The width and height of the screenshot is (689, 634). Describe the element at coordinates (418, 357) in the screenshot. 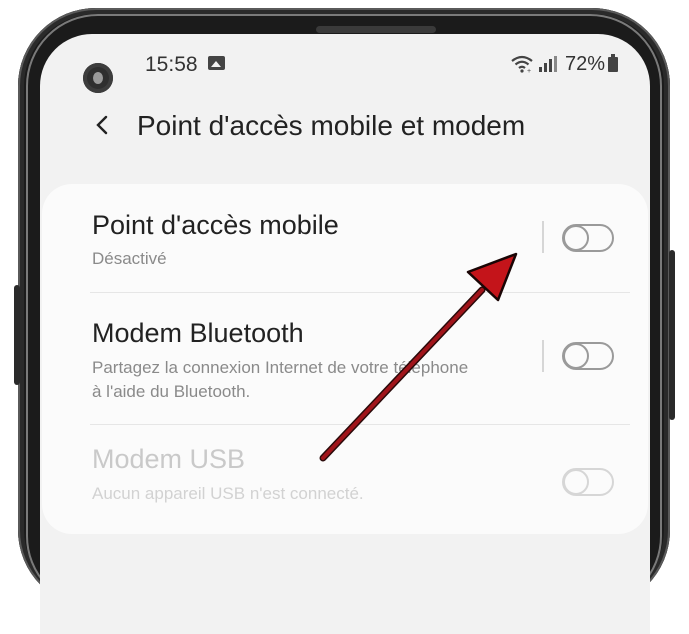

I see `annotation-arrow` at that location.